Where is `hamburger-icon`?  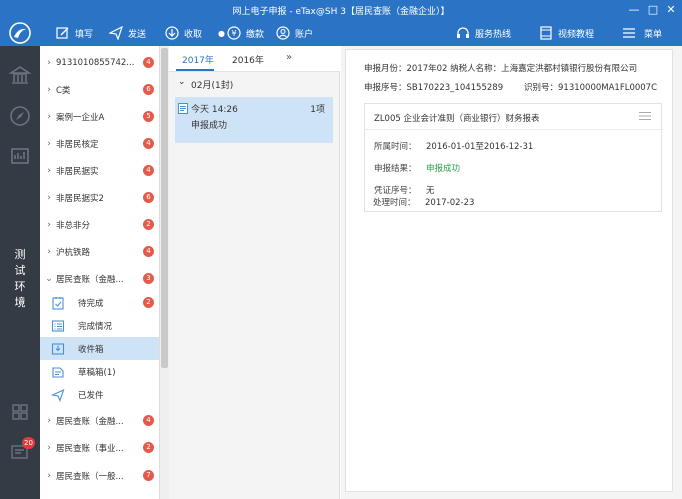
hamburger-icon is located at coordinates (645, 116).